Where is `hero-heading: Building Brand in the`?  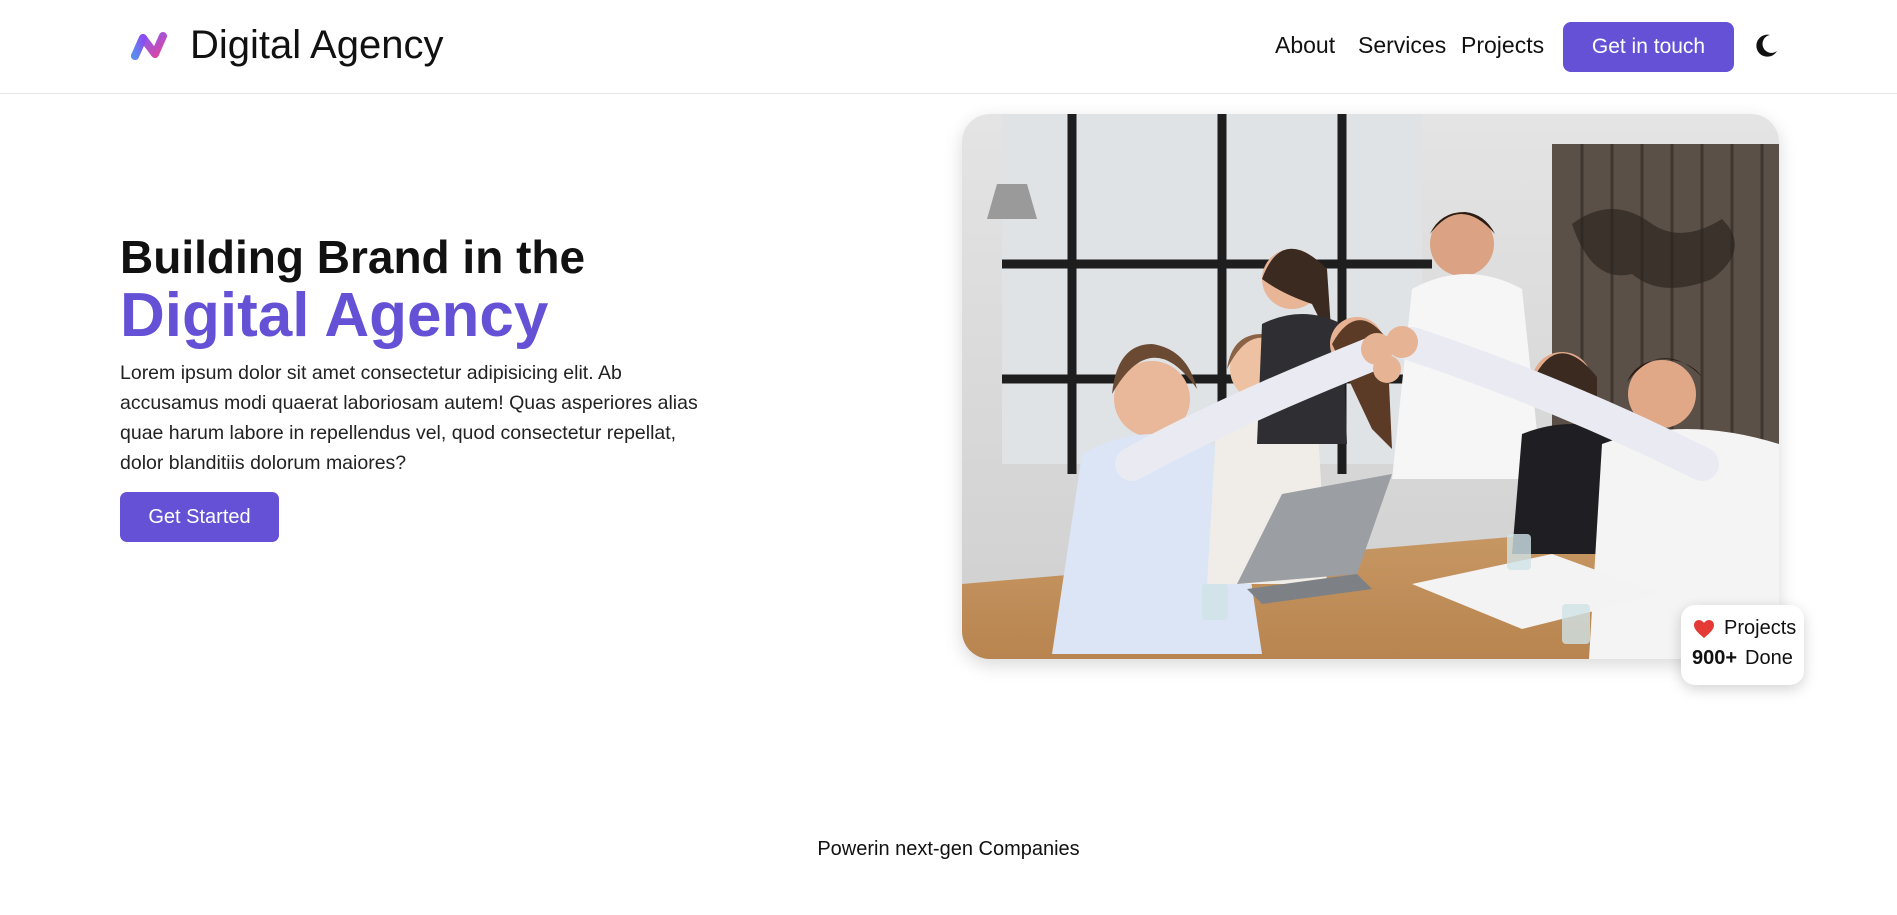 hero-heading: Building Brand in the is located at coordinates (353, 257).